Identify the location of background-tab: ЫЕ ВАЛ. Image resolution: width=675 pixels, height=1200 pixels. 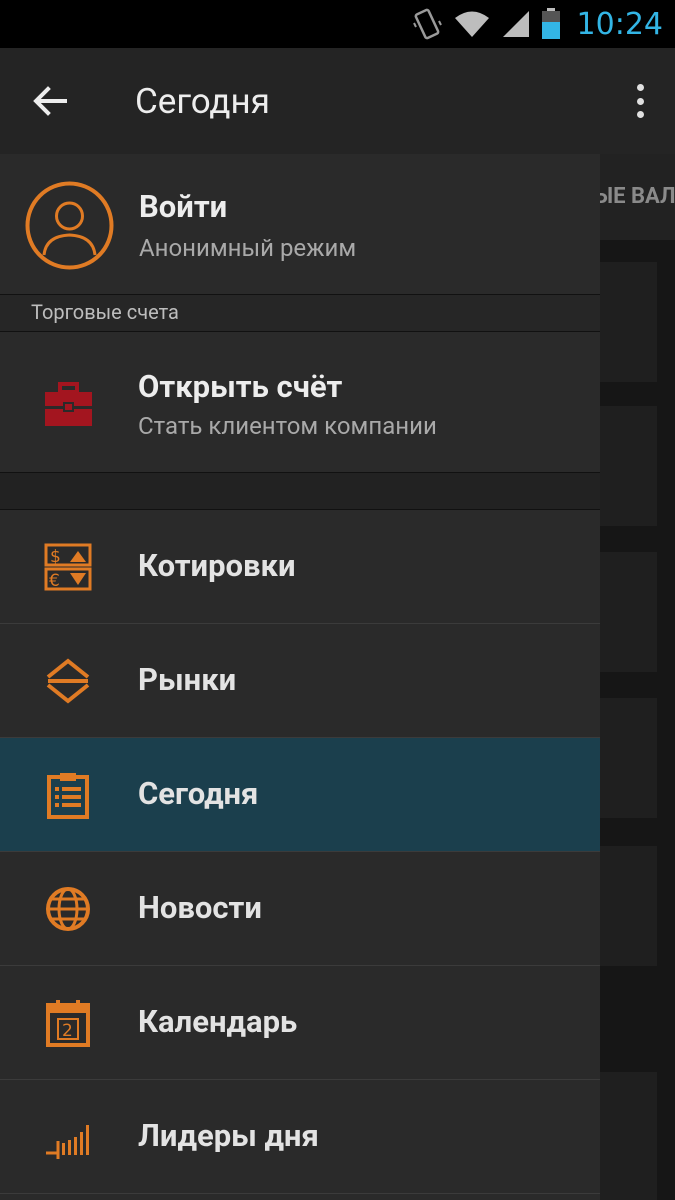
(637, 197).